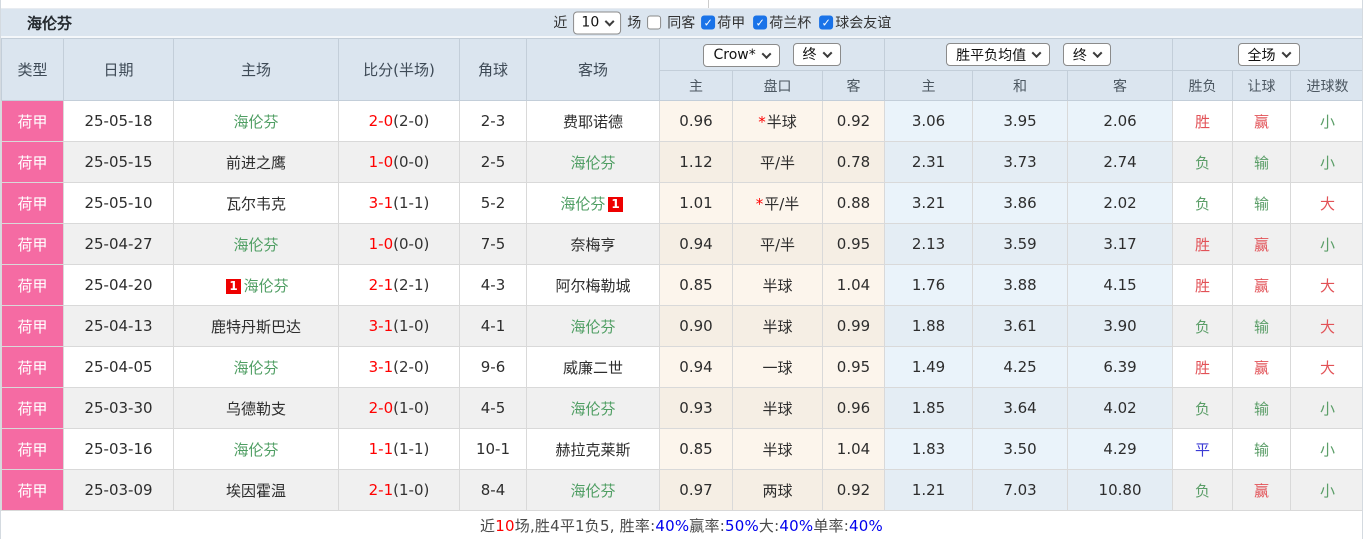  I want to click on summary-segment: 50%, so click(741, 525).